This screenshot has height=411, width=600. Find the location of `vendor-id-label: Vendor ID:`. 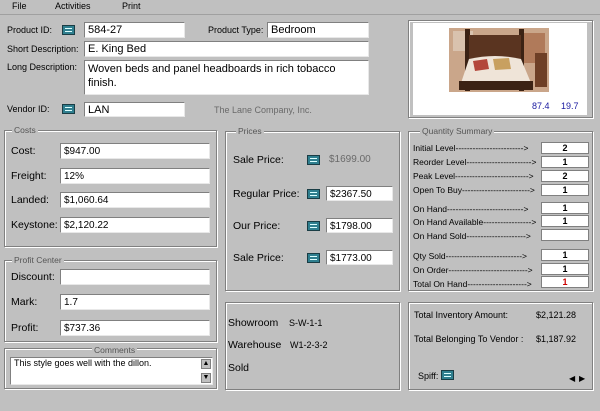

vendor-id-label: Vendor ID: is located at coordinates (28, 109).